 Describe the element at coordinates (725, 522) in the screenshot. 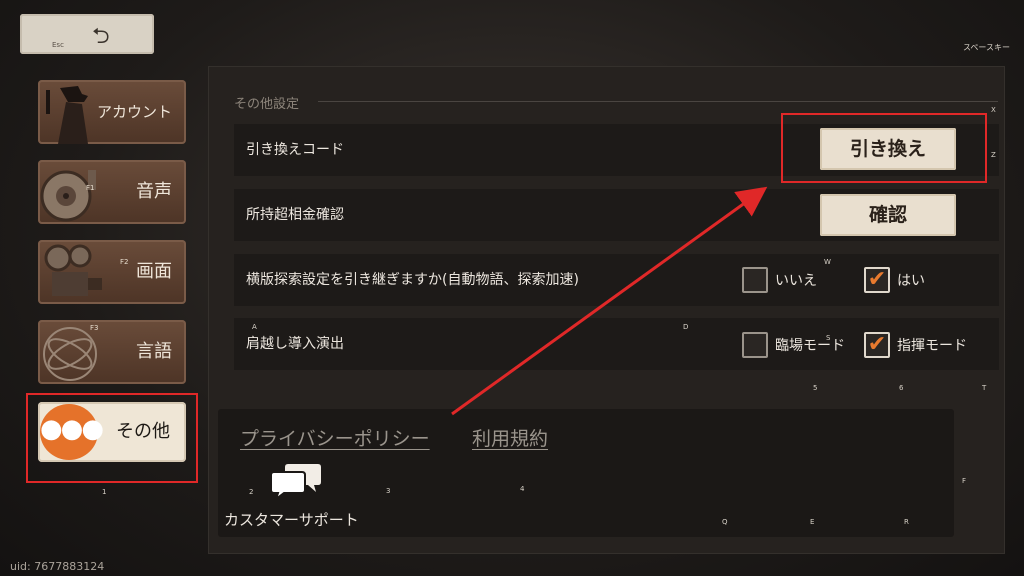

I see `key-hint-q: Q` at that location.